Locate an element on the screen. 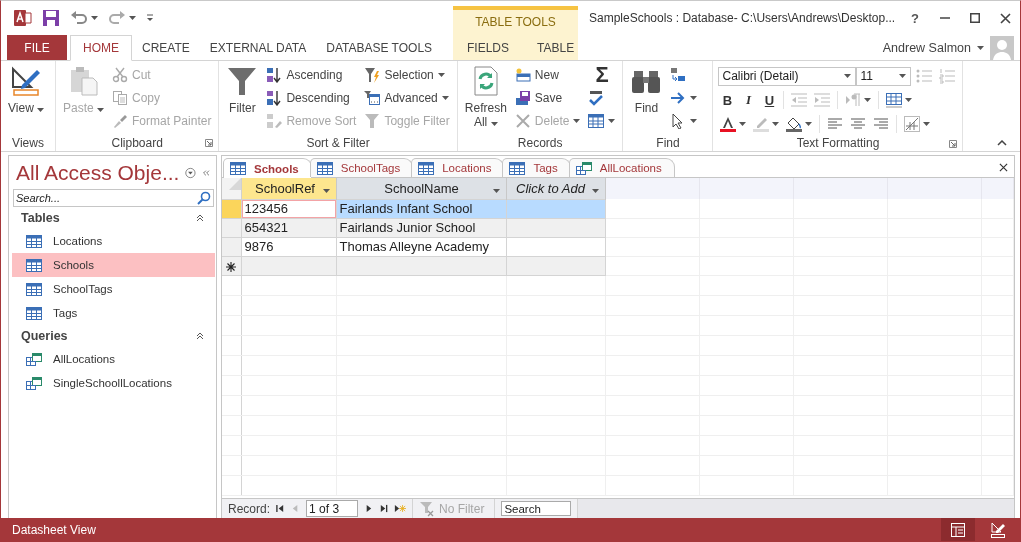  gridlines-icon is located at coordinates (894, 100).